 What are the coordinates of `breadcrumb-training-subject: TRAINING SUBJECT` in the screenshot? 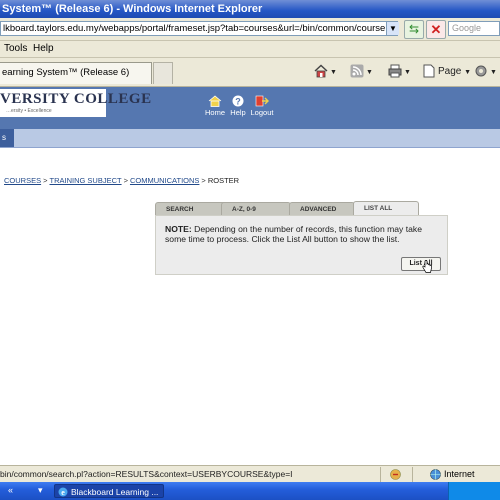 It's located at (85, 180).